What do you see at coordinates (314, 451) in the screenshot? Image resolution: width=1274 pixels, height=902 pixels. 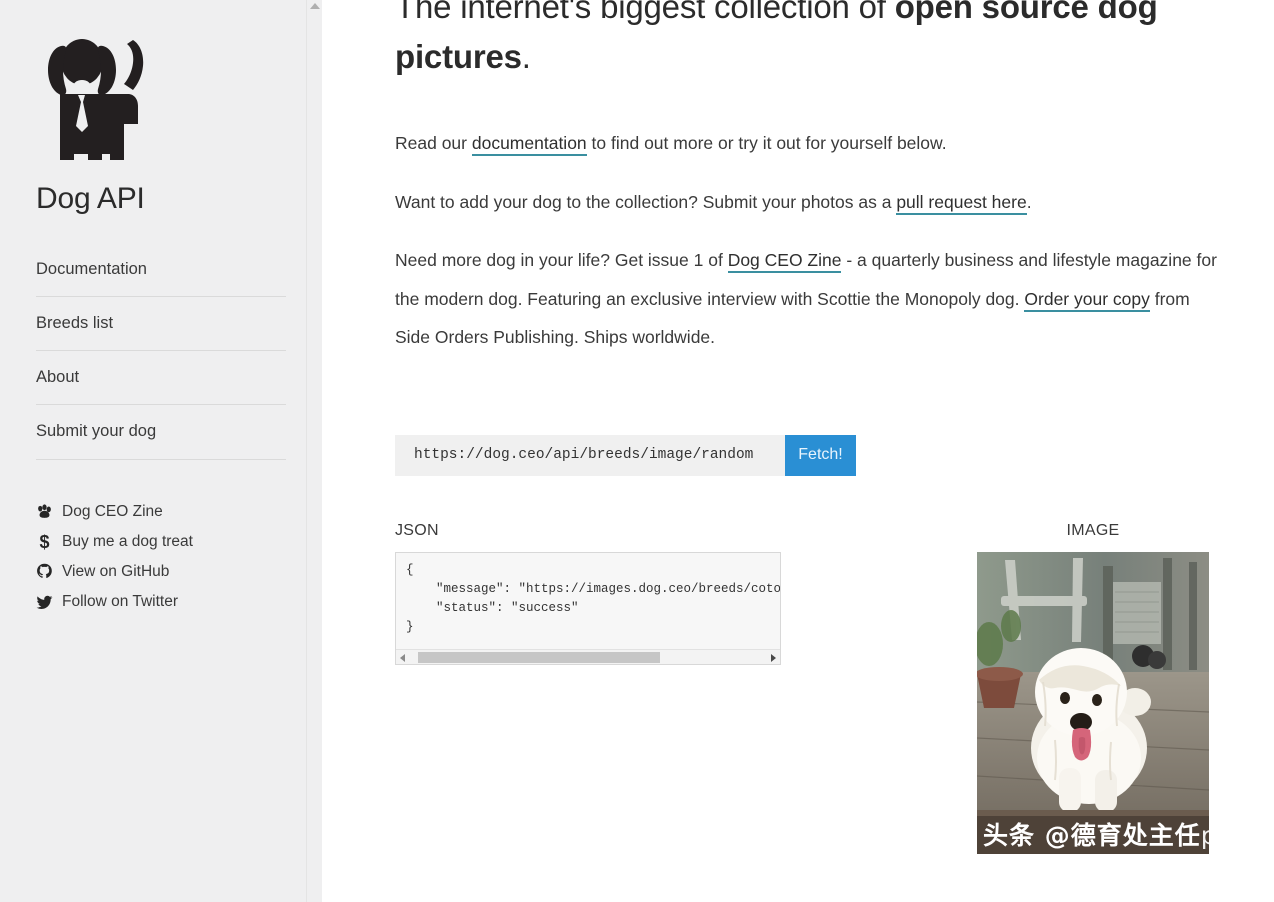 I see `sidebar-scrollbar` at bounding box center [314, 451].